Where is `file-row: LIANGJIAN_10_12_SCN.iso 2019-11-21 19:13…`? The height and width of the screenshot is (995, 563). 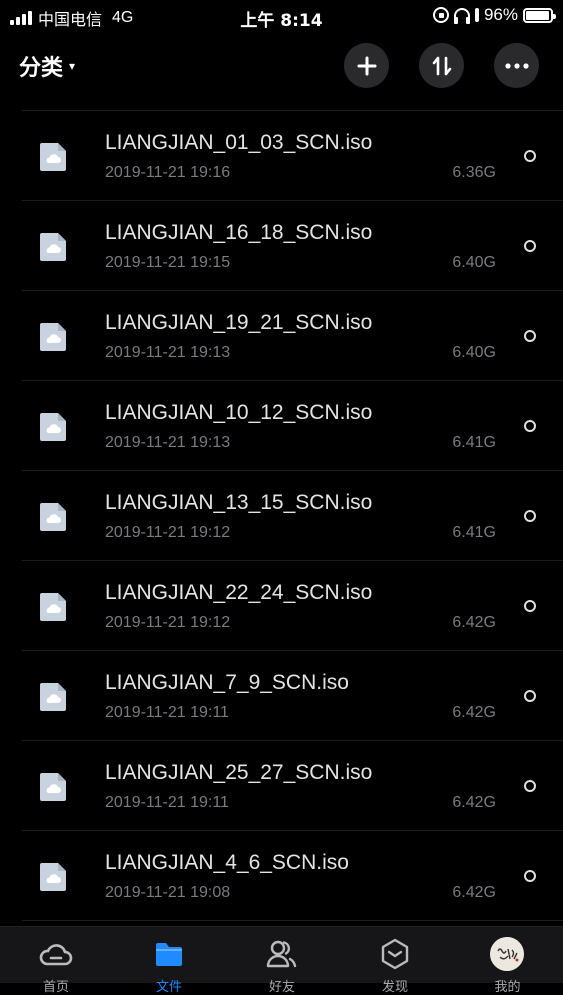 file-row: LIANGJIAN_10_12_SCN.iso 2019-11-21 19:13… is located at coordinates (292, 426).